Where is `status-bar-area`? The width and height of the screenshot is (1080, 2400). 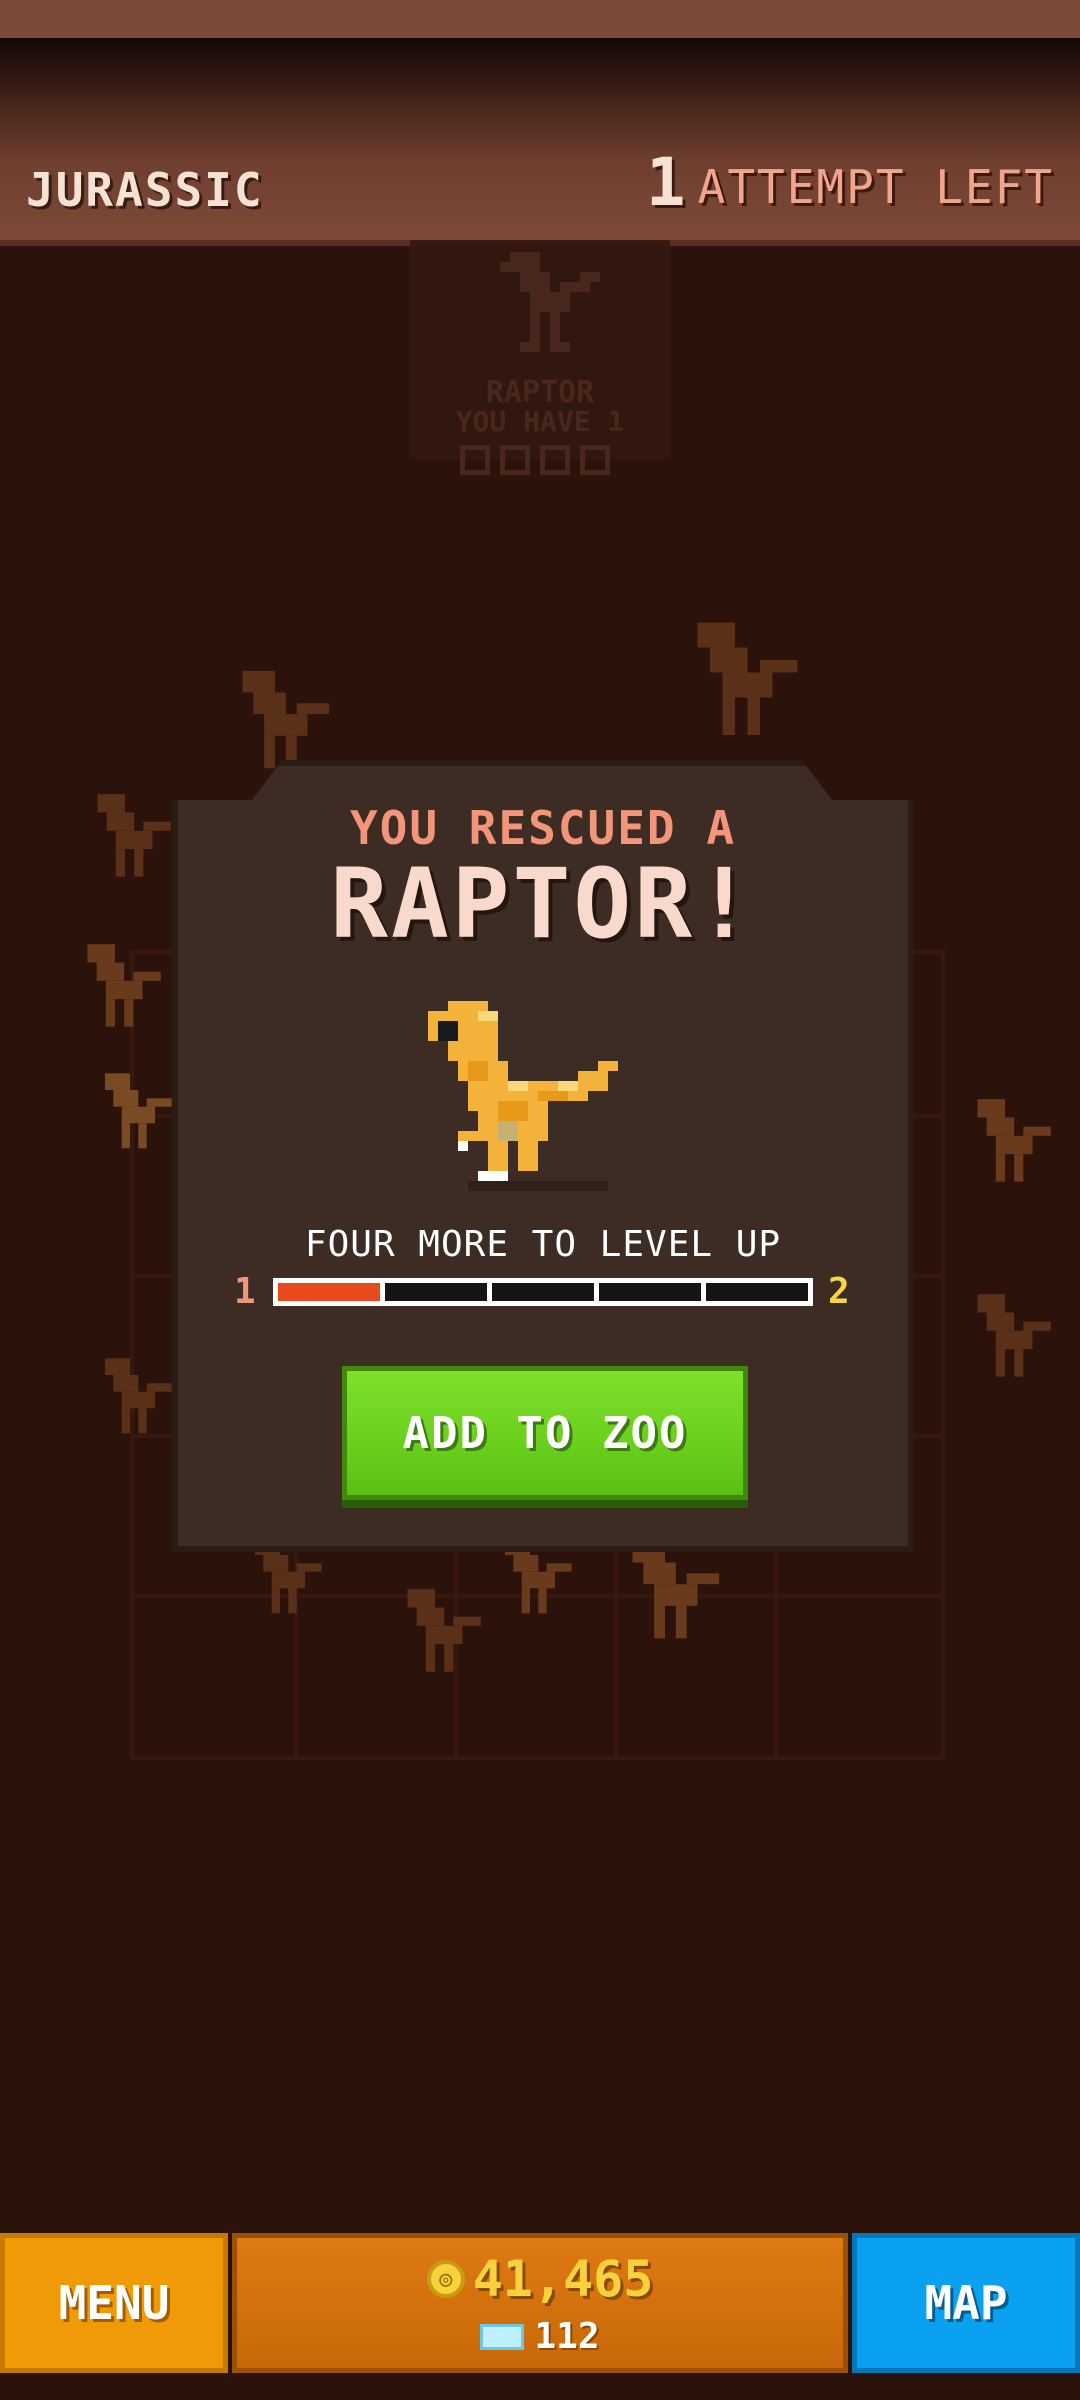
status-bar-area is located at coordinates (540, 19).